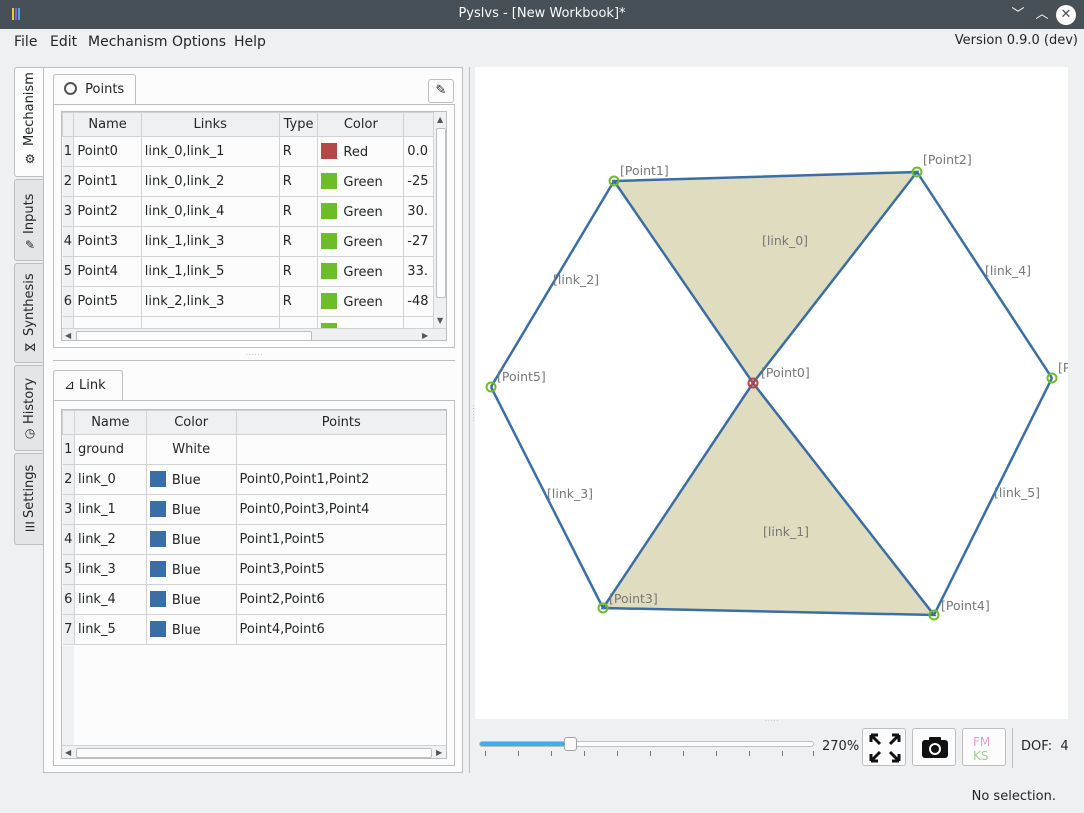 The height and width of the screenshot is (813, 1084). What do you see at coordinates (248, 181) in the screenshot?
I see `table-row: 2 Point1 link_0,link_2 R Green -25` at bounding box center [248, 181].